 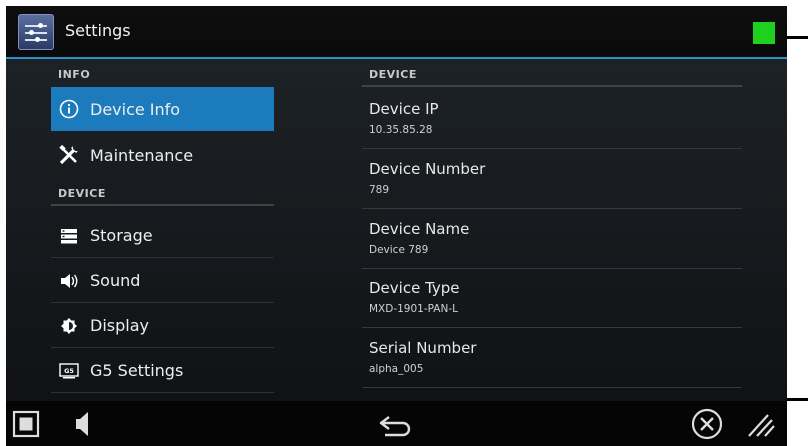 I want to click on section-header-device: DEVICE, so click(x=82, y=193).